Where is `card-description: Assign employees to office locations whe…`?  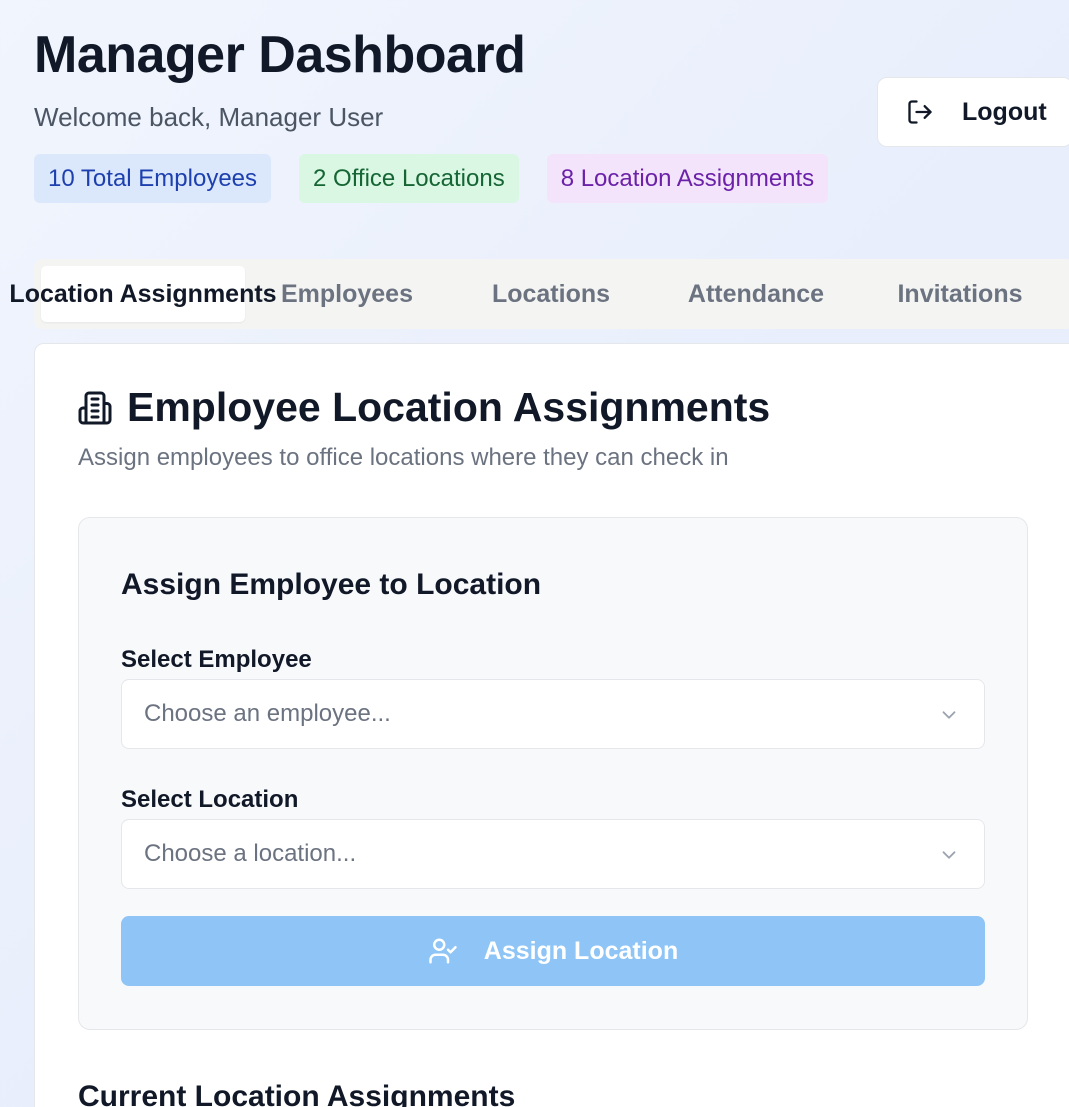 card-description: Assign employees to office locations whe… is located at coordinates (403, 457).